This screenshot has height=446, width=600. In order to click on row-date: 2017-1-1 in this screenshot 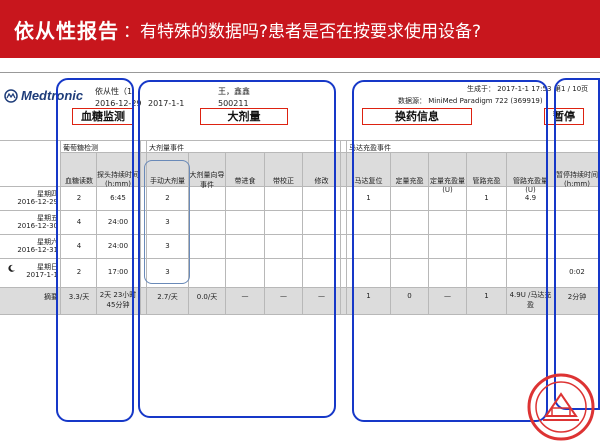, I will do `click(42, 275)`.